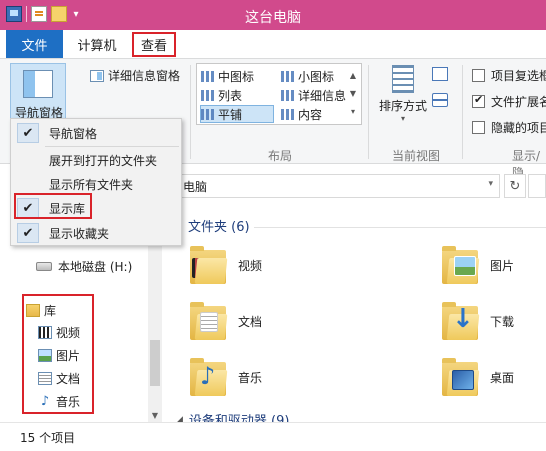  I want to click on tab-computer: 计算机, so click(97, 44).